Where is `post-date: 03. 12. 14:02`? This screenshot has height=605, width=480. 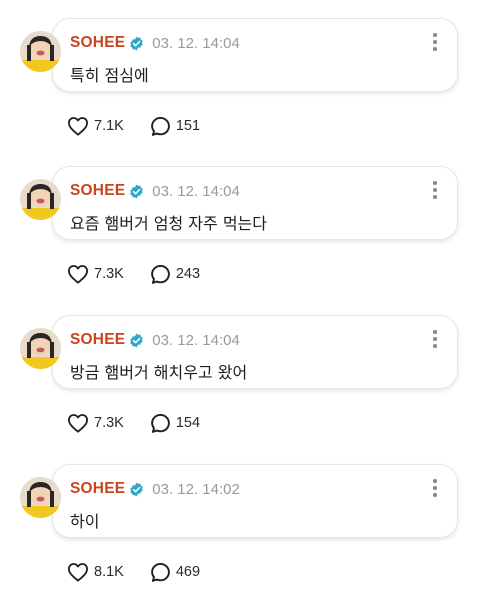 post-date: 03. 12. 14:02 is located at coordinates (196, 489).